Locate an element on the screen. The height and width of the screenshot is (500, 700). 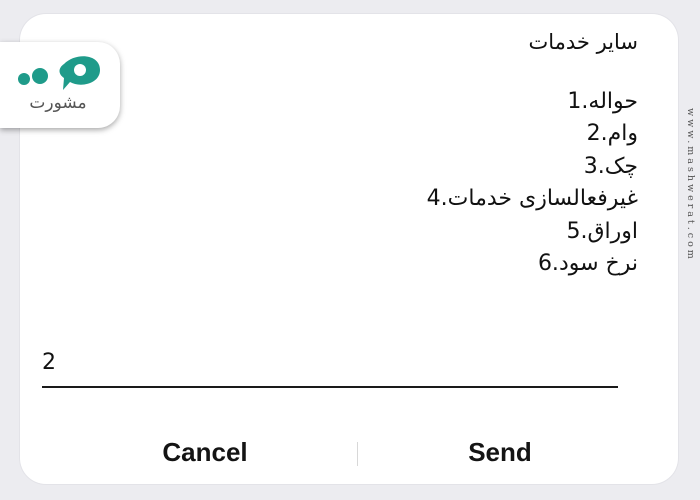
cancel-button: Cancel is located at coordinates (205, 452).